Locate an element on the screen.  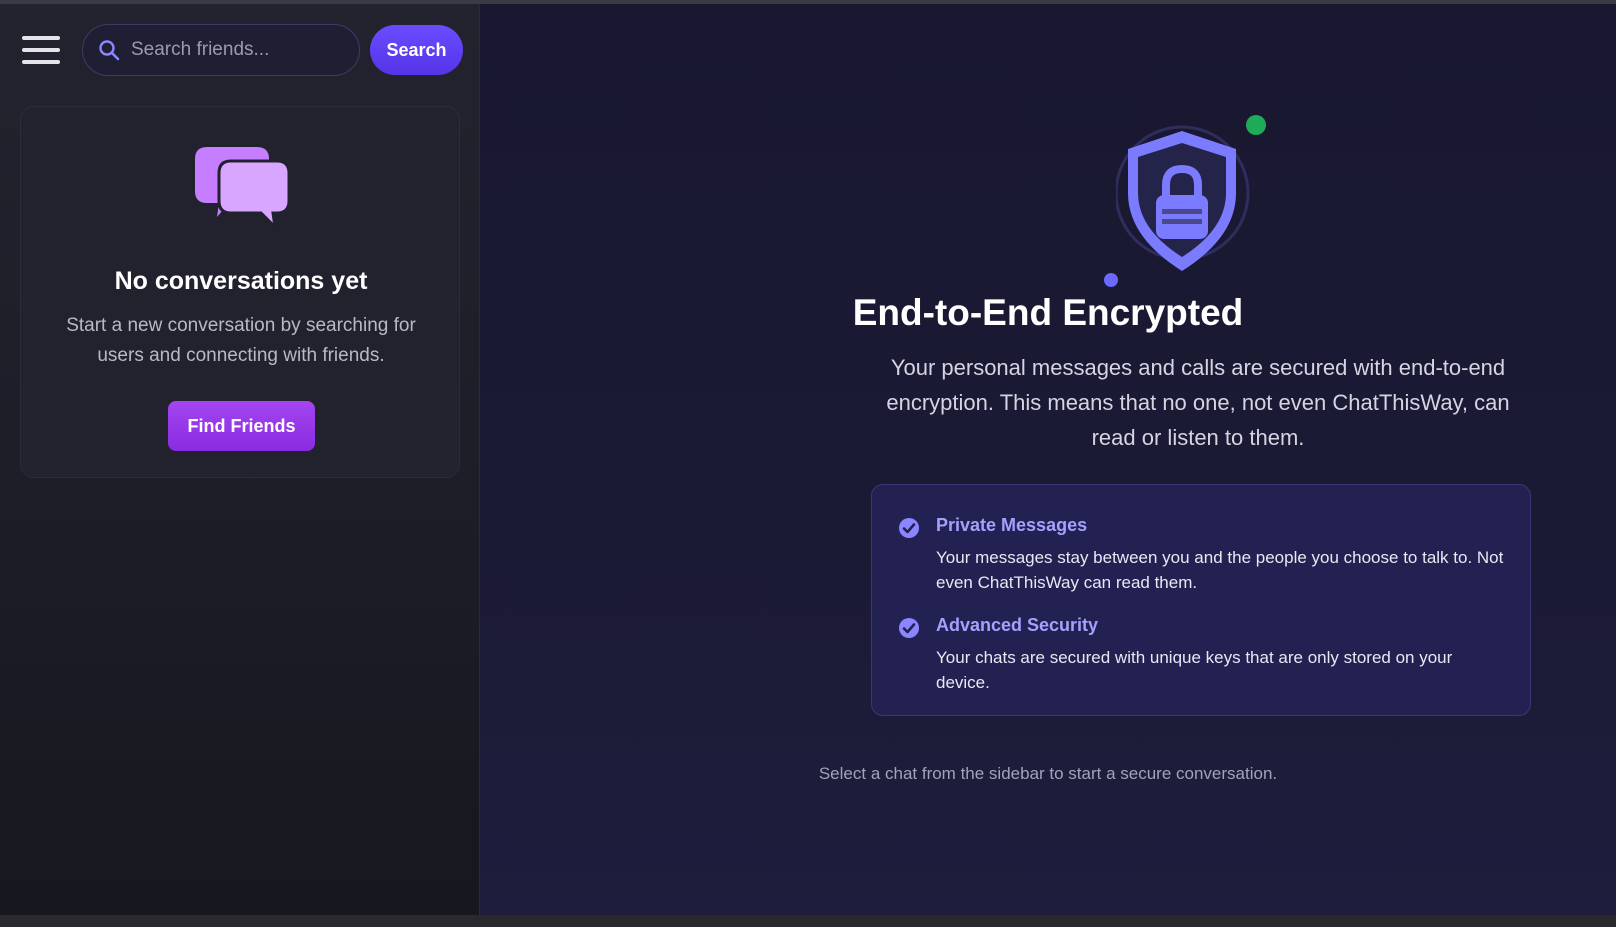
search-button: Search is located at coordinates (416, 50).